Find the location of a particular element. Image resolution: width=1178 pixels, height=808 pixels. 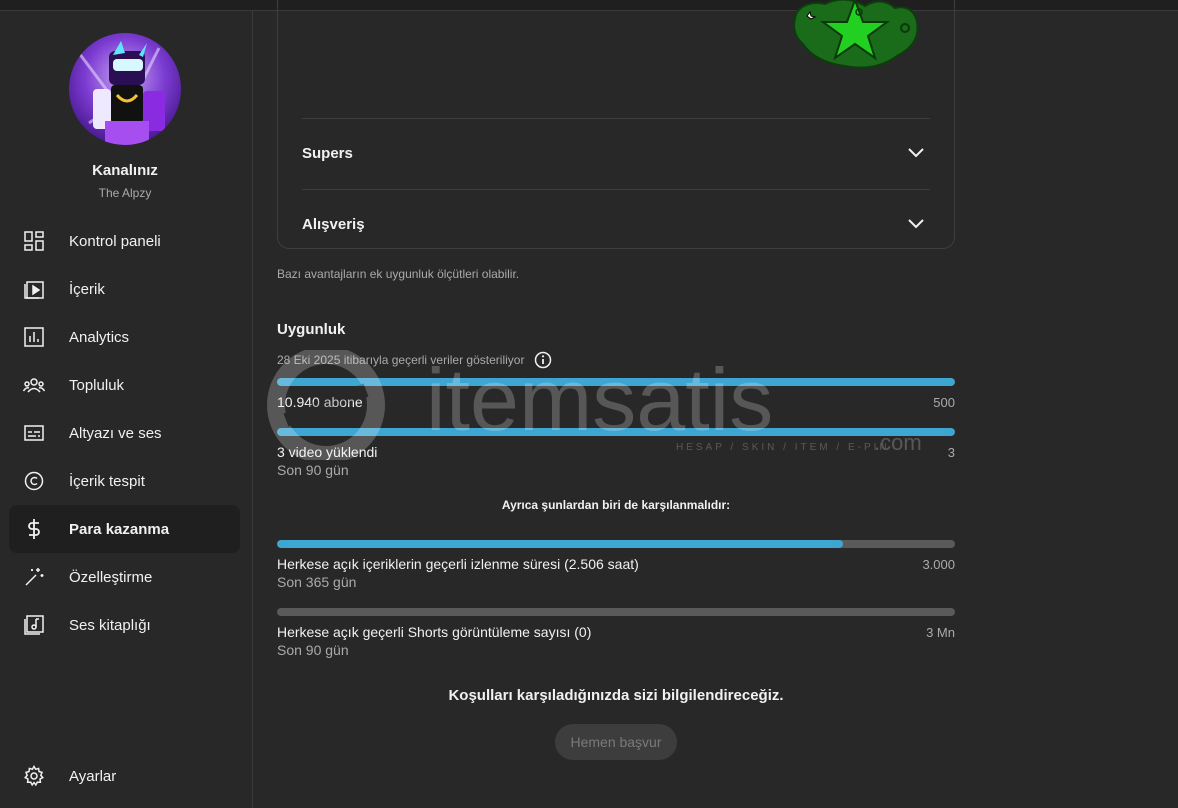

sidebar-item-label: Kontrol paneli is located at coordinates (115, 241).